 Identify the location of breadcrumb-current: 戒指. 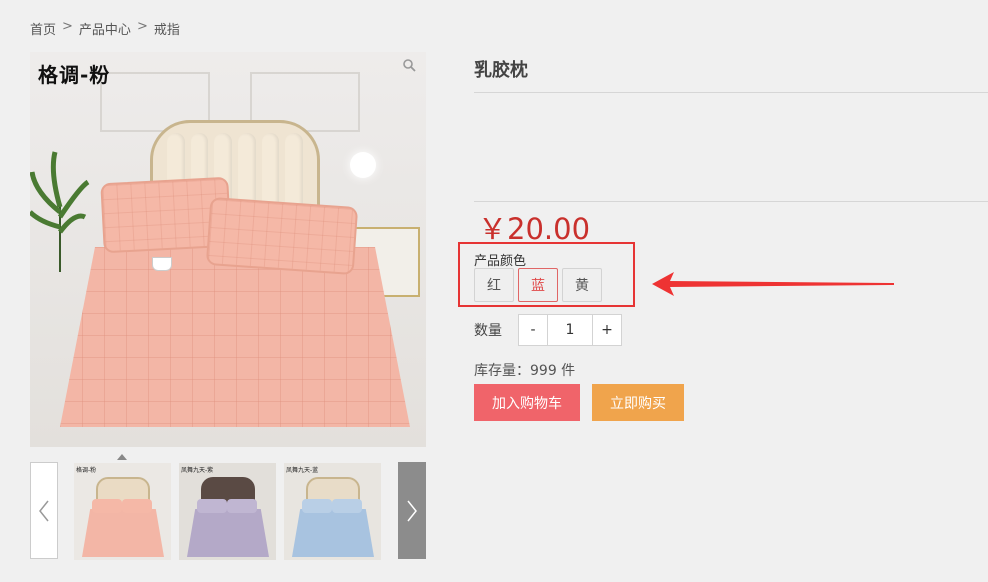
(166, 30).